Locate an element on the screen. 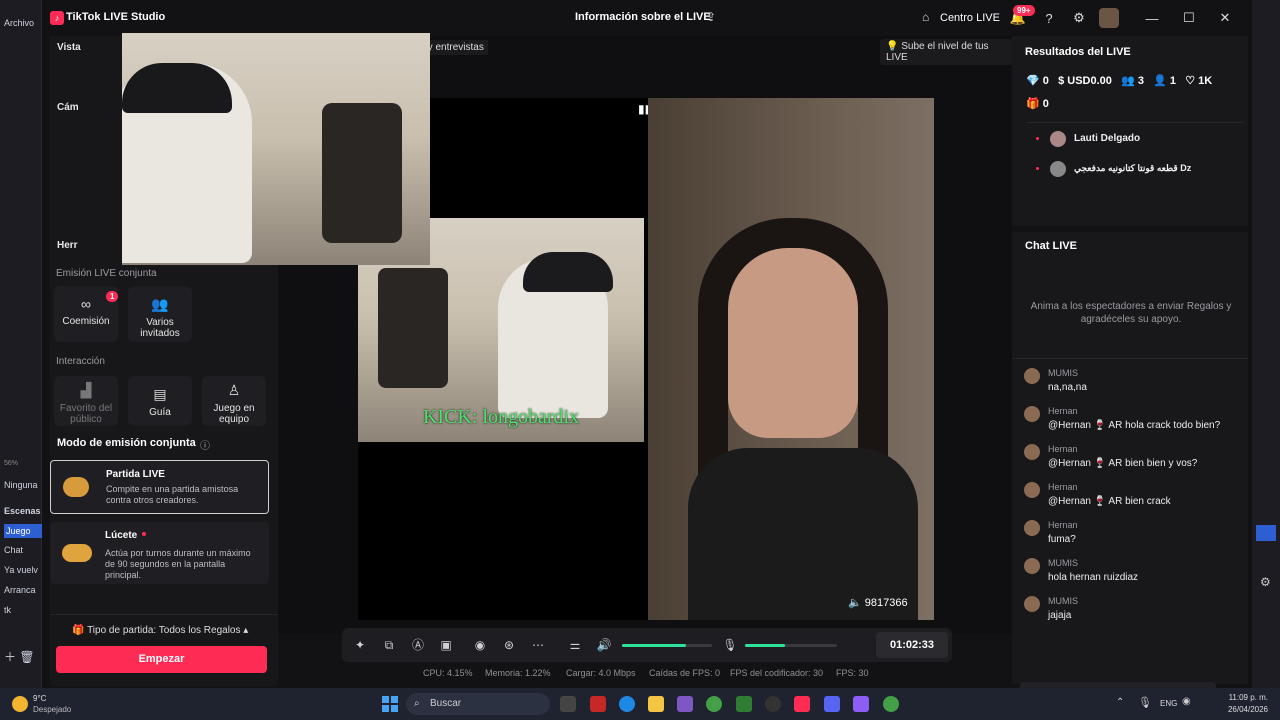 Image resolution: width=1280 pixels, height=720 pixels. language-indicator: ENG is located at coordinates (1168, 703).